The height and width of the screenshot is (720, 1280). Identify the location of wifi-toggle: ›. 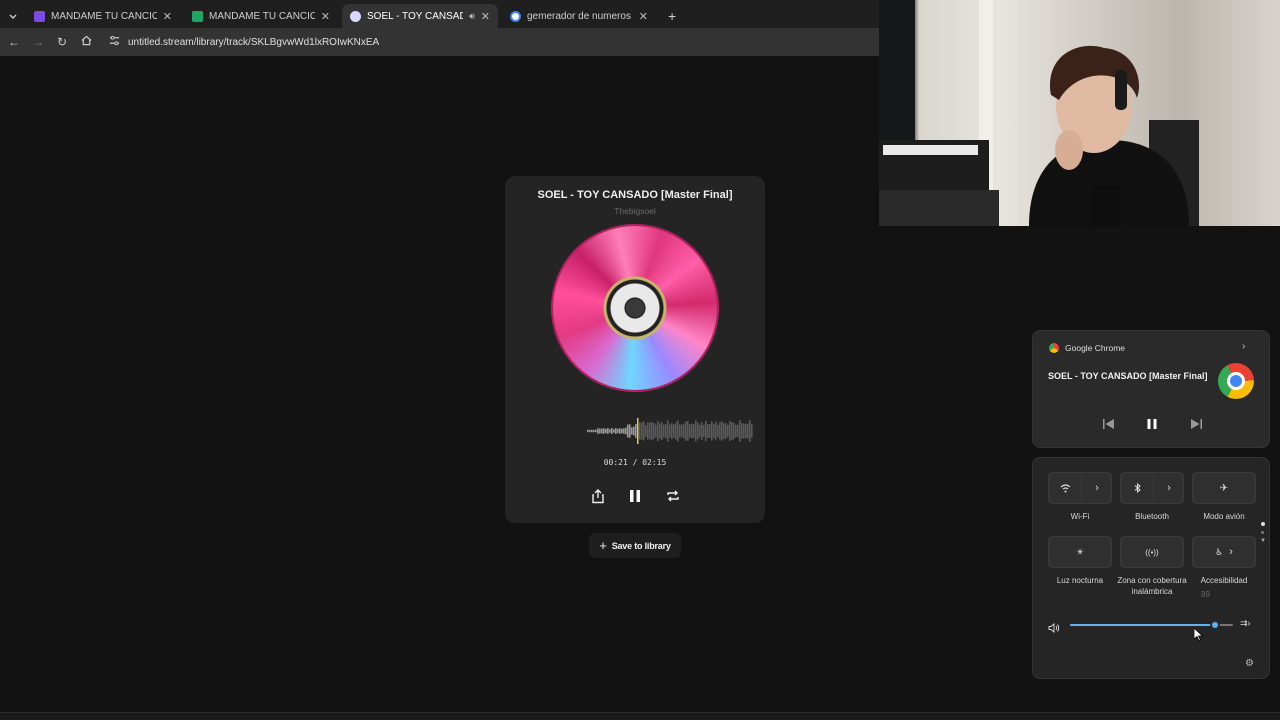
(1080, 488).